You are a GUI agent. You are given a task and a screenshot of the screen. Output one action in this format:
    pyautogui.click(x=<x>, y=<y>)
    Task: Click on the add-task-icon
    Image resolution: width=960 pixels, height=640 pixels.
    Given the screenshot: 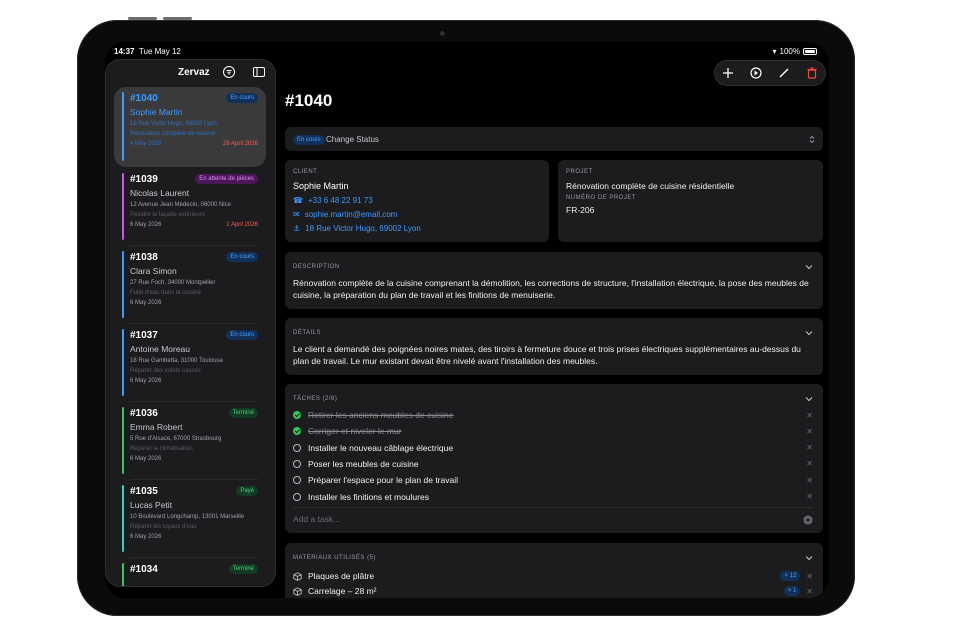 What is the action you would take?
    pyautogui.click(x=808, y=520)
    